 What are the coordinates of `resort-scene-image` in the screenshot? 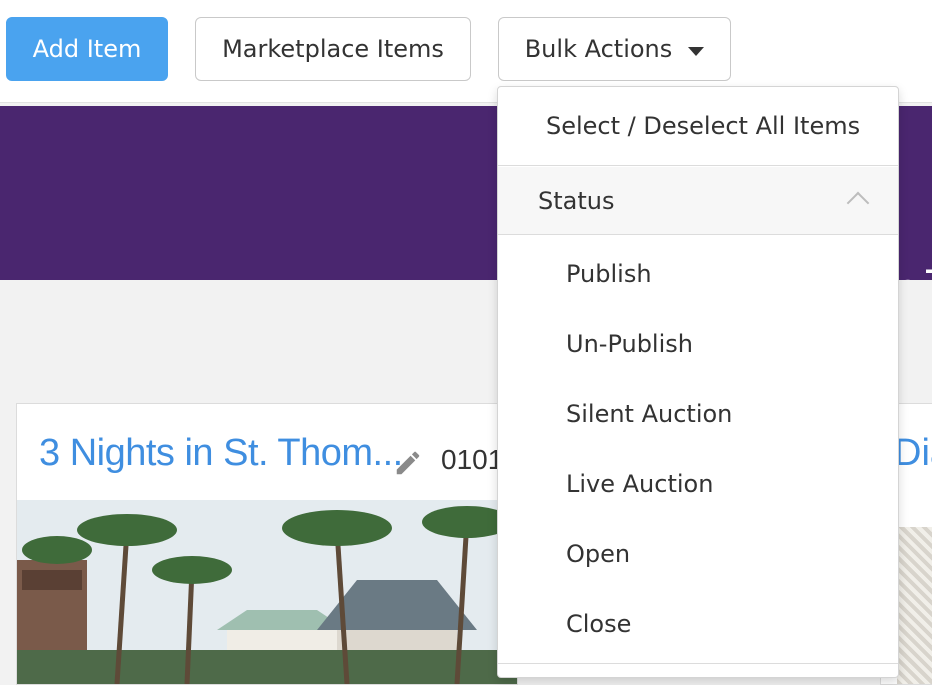 It's located at (267, 592).